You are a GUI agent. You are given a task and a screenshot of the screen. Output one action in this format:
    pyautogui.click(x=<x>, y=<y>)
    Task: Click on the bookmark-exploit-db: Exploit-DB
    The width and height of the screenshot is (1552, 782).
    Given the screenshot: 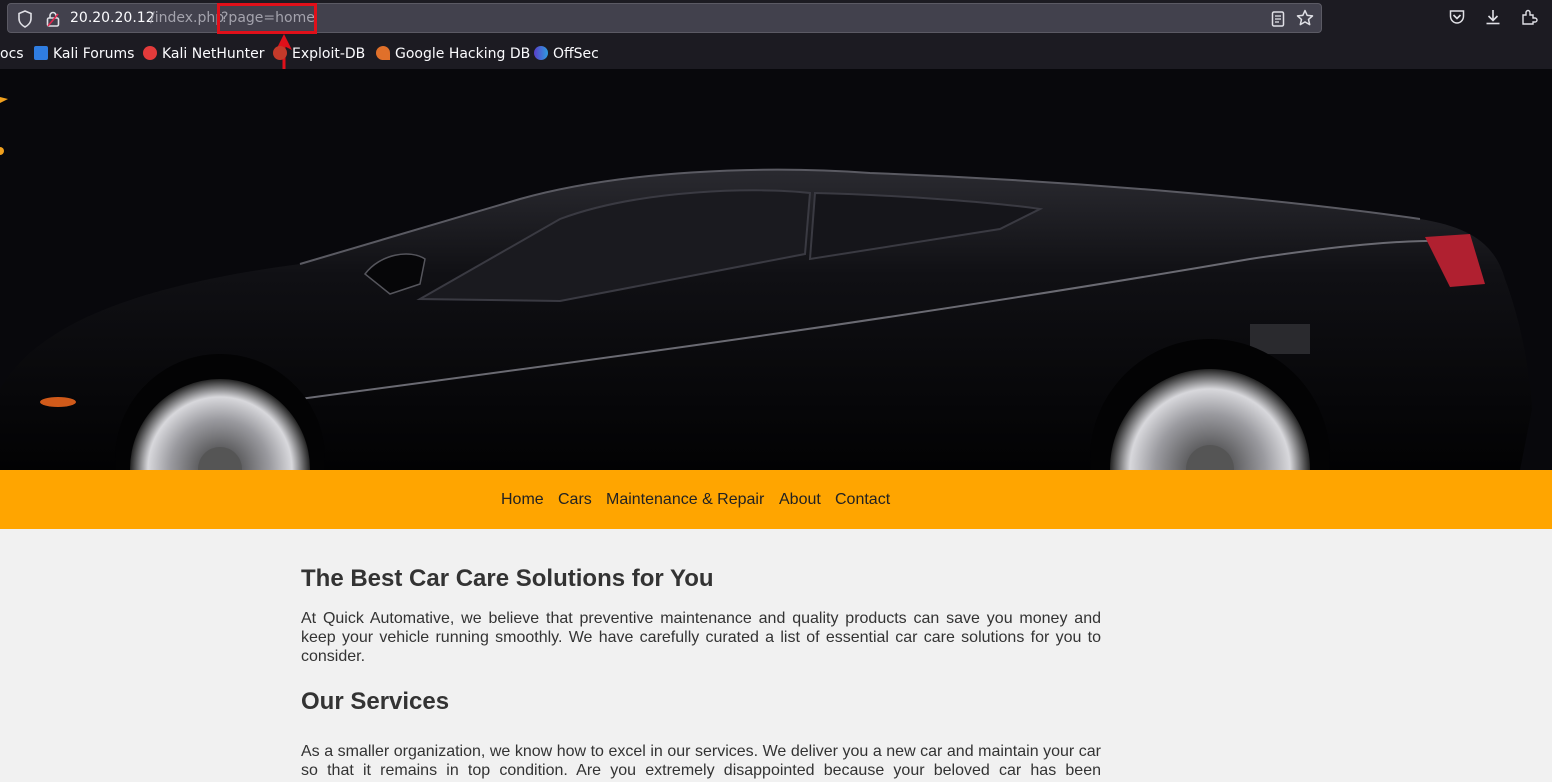 What is the action you would take?
    pyautogui.click(x=319, y=54)
    